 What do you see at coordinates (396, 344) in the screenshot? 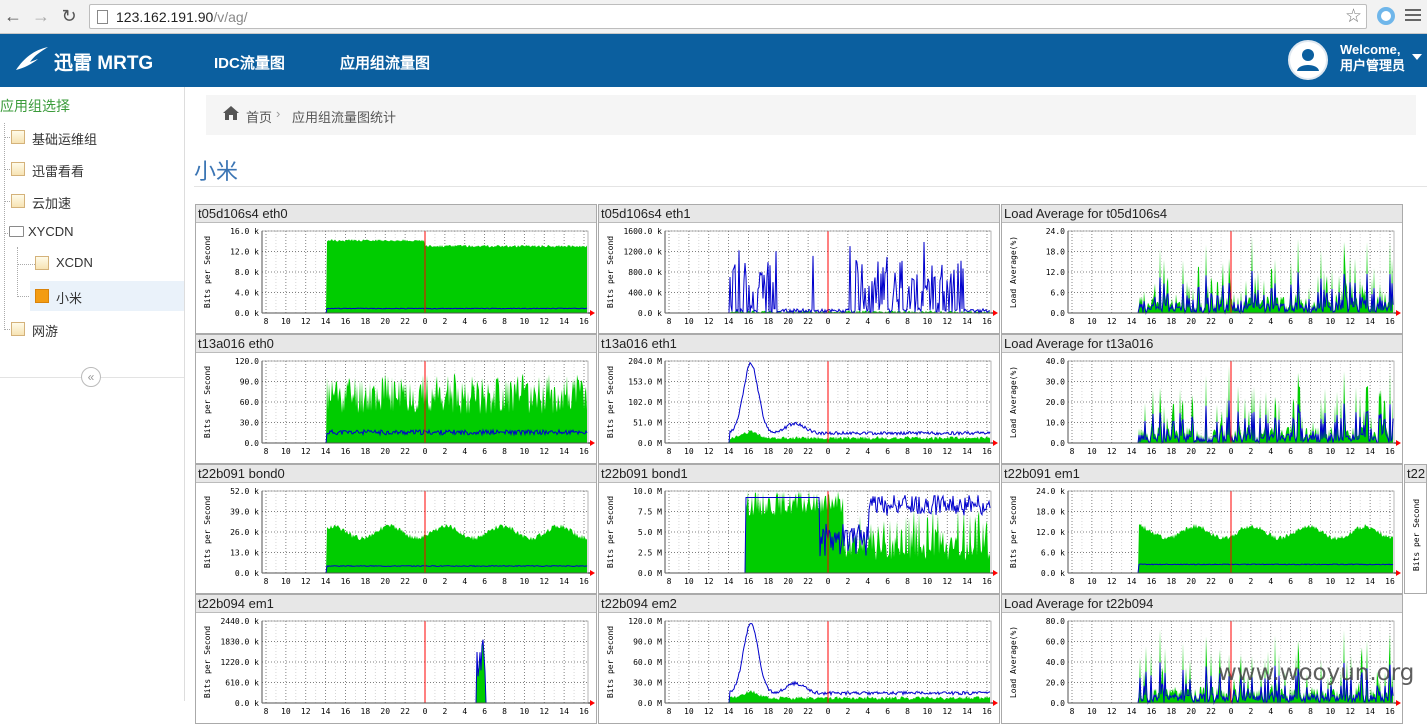
I see `graph-title: t13a016 eth0` at bounding box center [396, 344].